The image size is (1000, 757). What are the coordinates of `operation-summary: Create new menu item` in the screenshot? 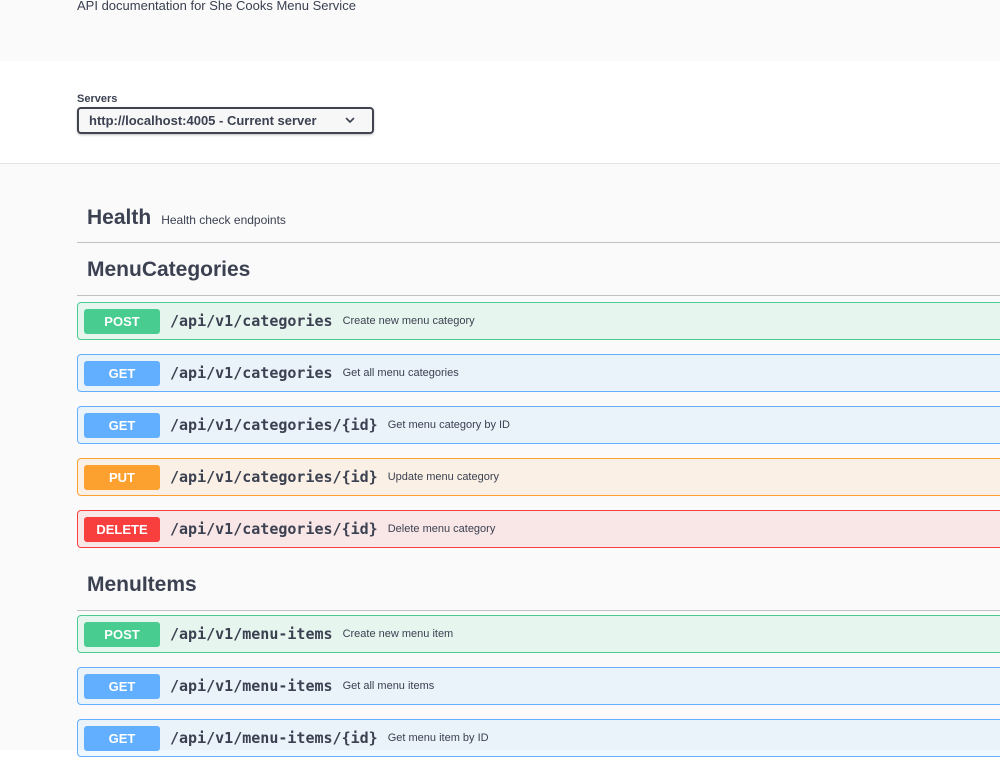 It's located at (398, 634).